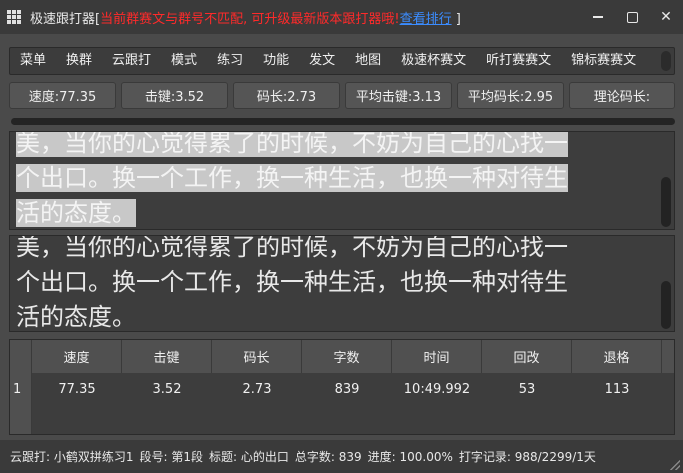 This screenshot has width=683, height=473. What do you see at coordinates (347, 389) in the screenshot?
I see `cell-char-count: 839` at bounding box center [347, 389].